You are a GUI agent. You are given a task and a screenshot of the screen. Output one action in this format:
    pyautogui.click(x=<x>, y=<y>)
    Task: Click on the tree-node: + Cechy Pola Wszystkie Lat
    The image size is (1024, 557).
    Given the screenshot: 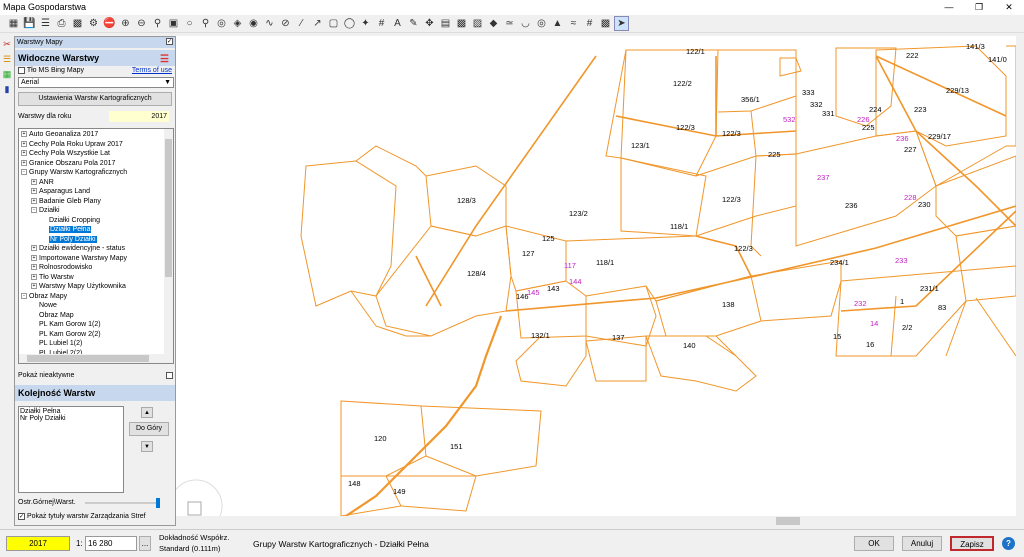 What is the action you would take?
    pyautogui.click(x=97, y=154)
    